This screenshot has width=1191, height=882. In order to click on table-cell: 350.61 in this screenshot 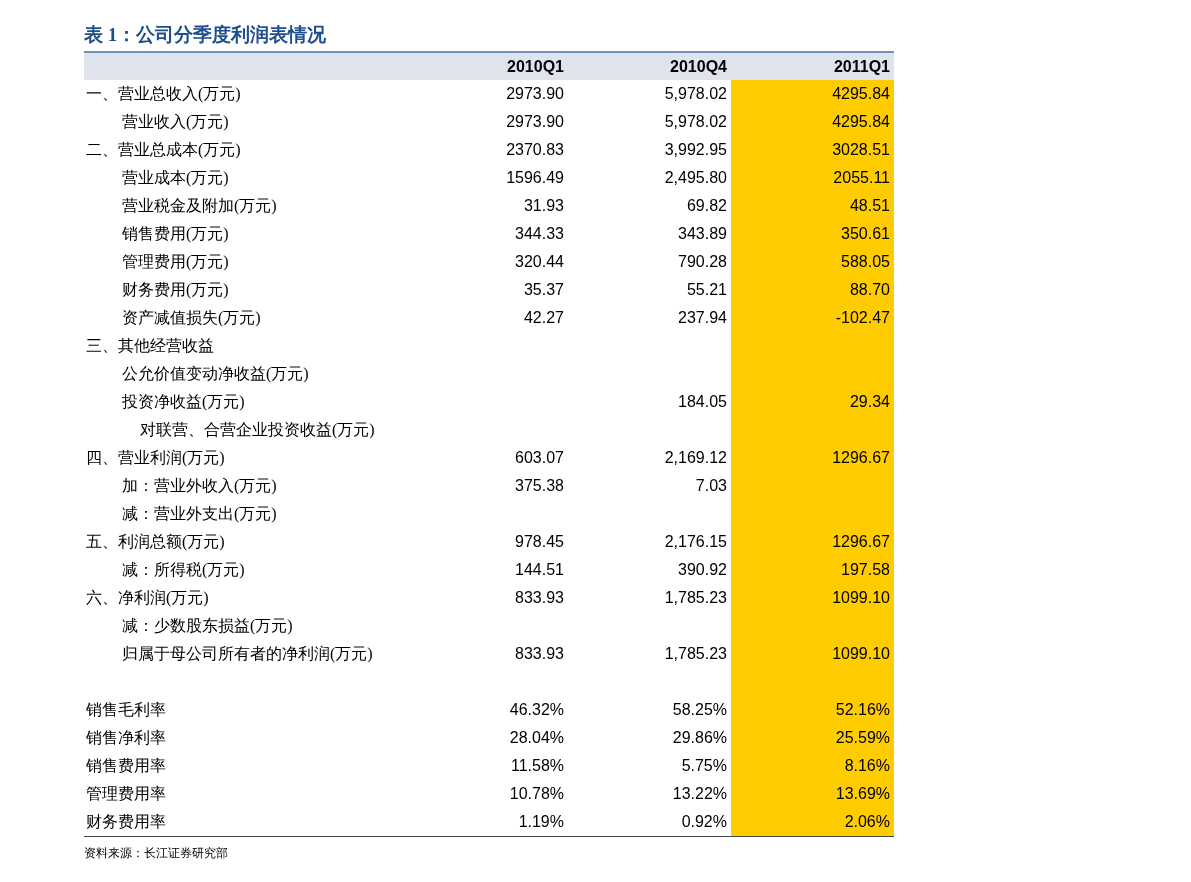, I will do `click(812, 234)`.